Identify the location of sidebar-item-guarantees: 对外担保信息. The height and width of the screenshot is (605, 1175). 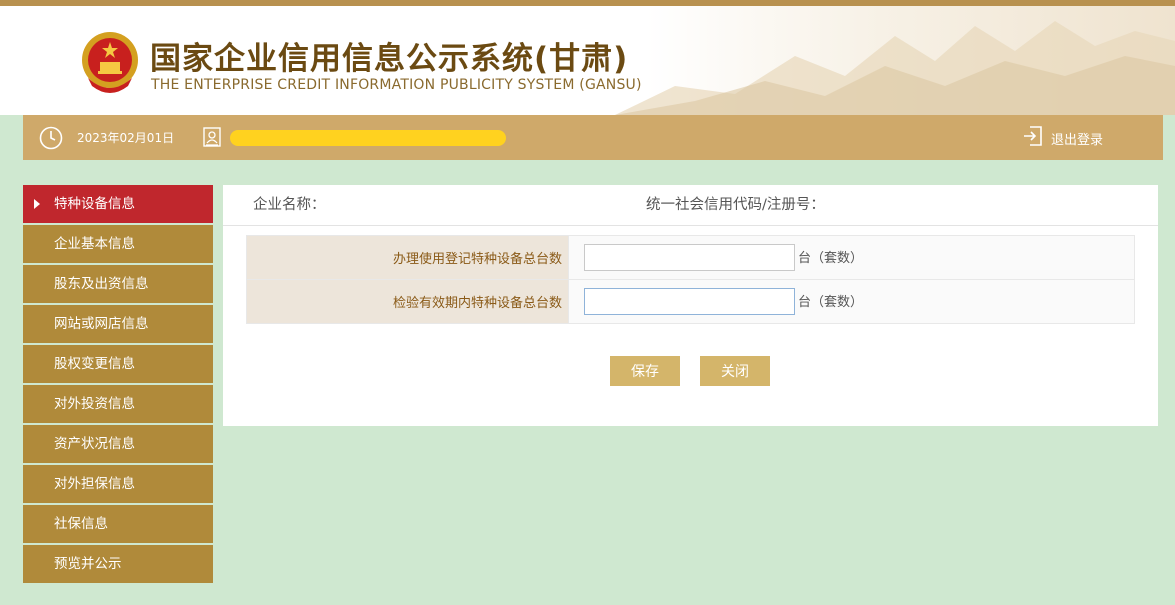
(118, 484).